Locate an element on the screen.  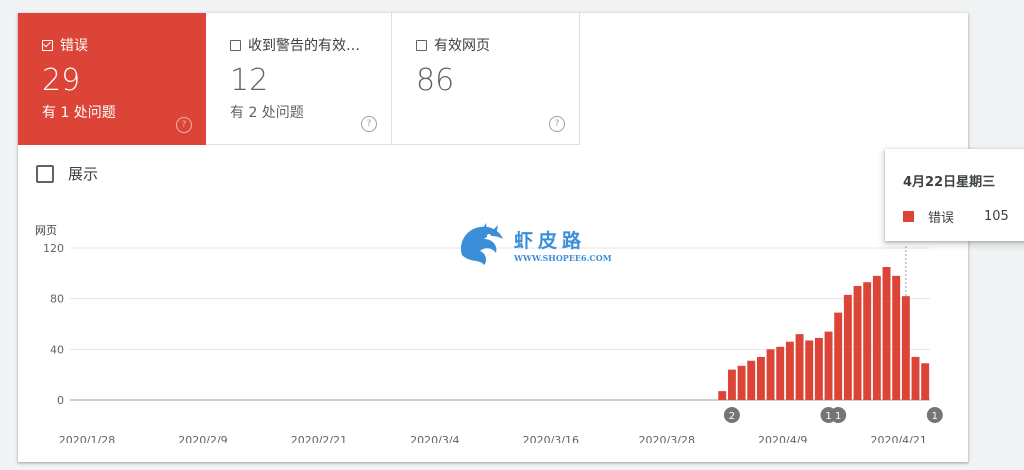
x-tick-label: 2020/2/21 is located at coordinates (319, 438).